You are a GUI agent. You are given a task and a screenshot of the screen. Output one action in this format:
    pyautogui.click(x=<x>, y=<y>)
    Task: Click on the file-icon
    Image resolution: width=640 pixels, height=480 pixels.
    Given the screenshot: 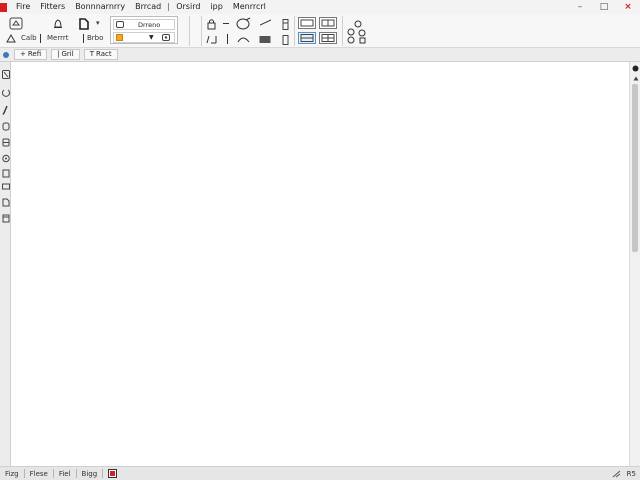 What is the action you would take?
    pyautogui.click(x=5, y=202)
    